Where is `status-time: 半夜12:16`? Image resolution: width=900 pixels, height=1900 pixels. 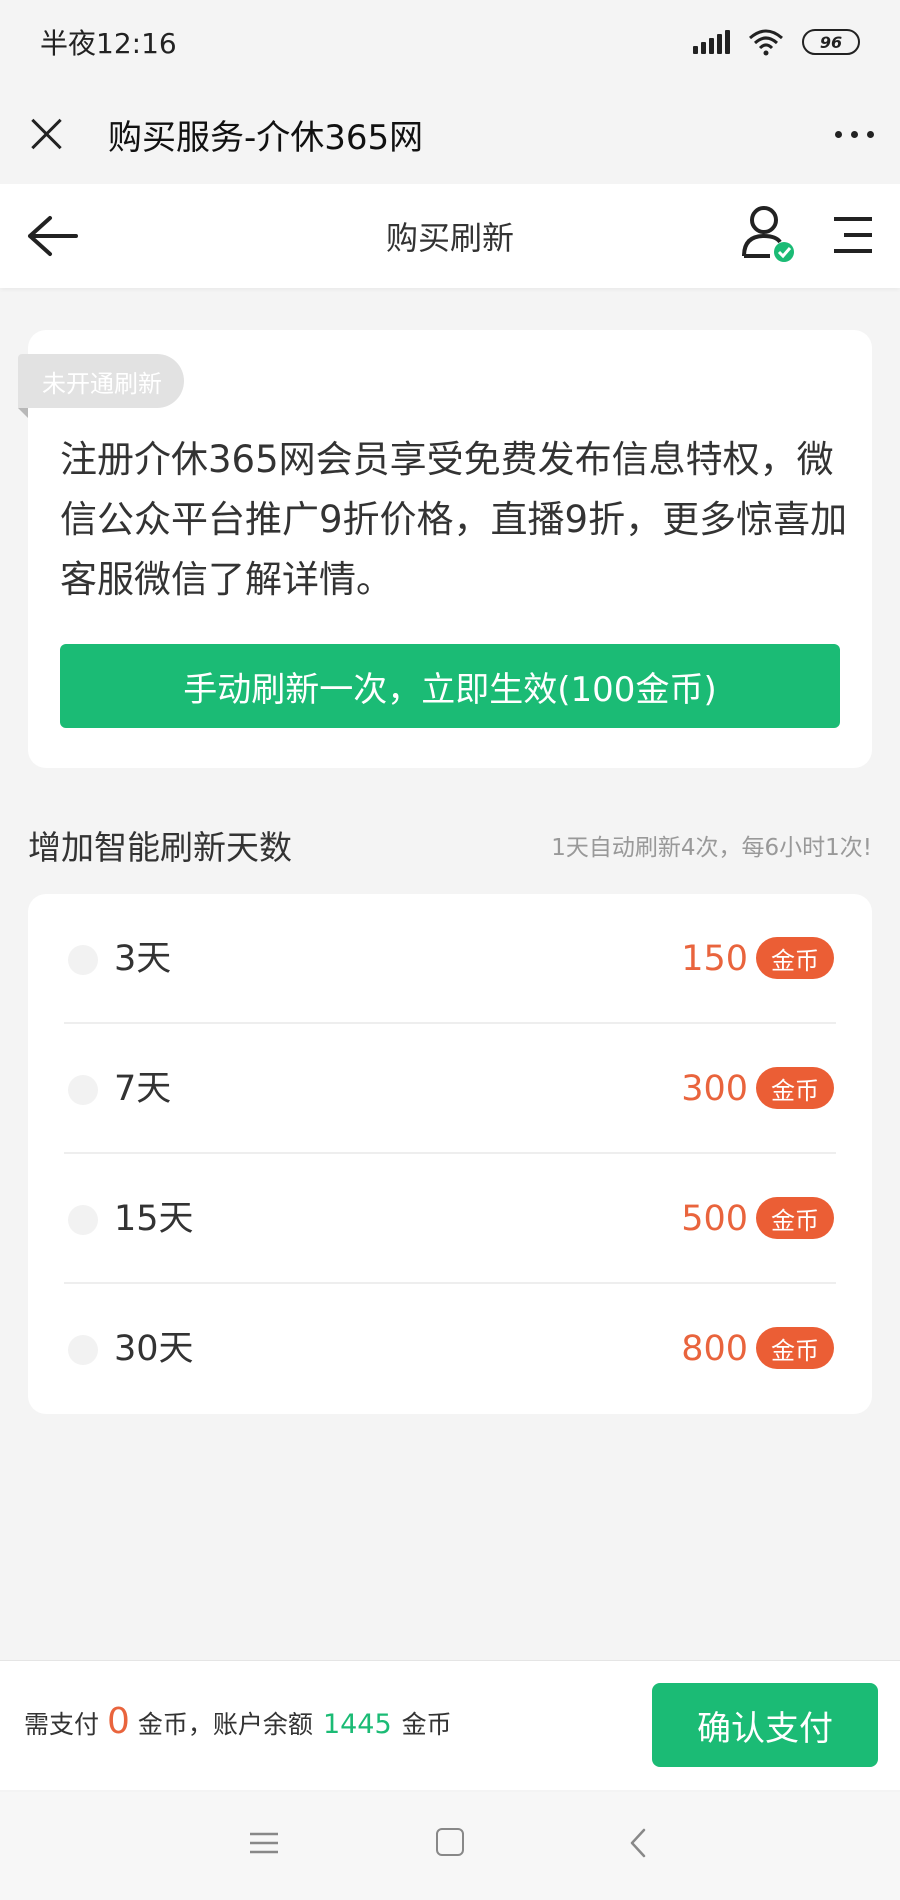
status-time: 半夜12:16 is located at coordinates (108, 43).